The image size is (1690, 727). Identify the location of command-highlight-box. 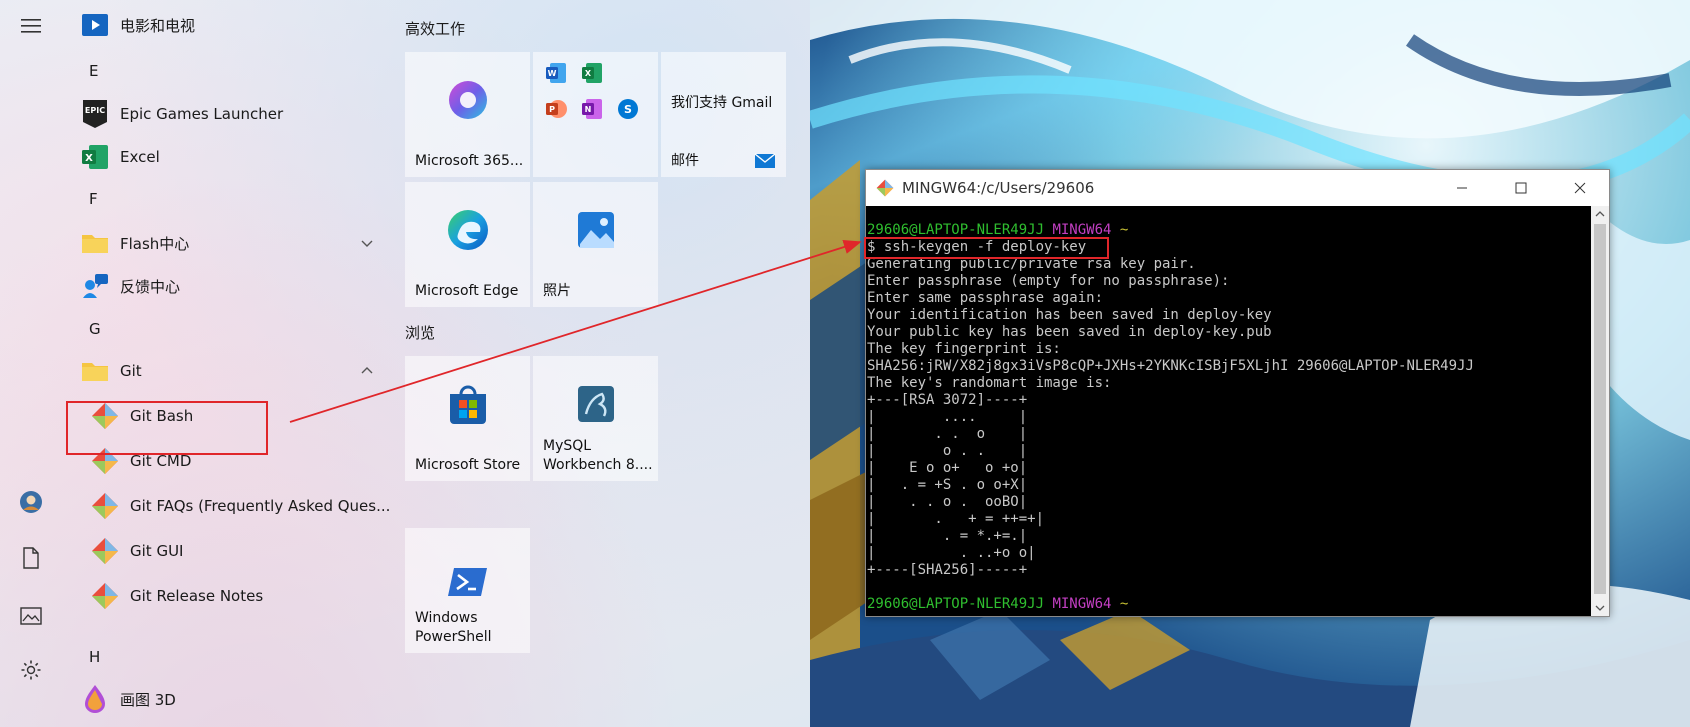
(986, 248).